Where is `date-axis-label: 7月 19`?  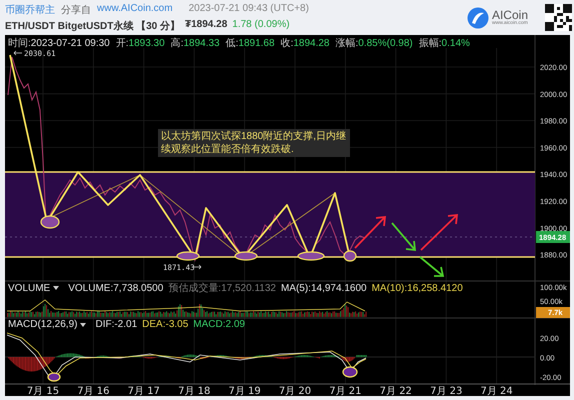
date-axis-label: 7月 19 is located at coordinates (244, 391).